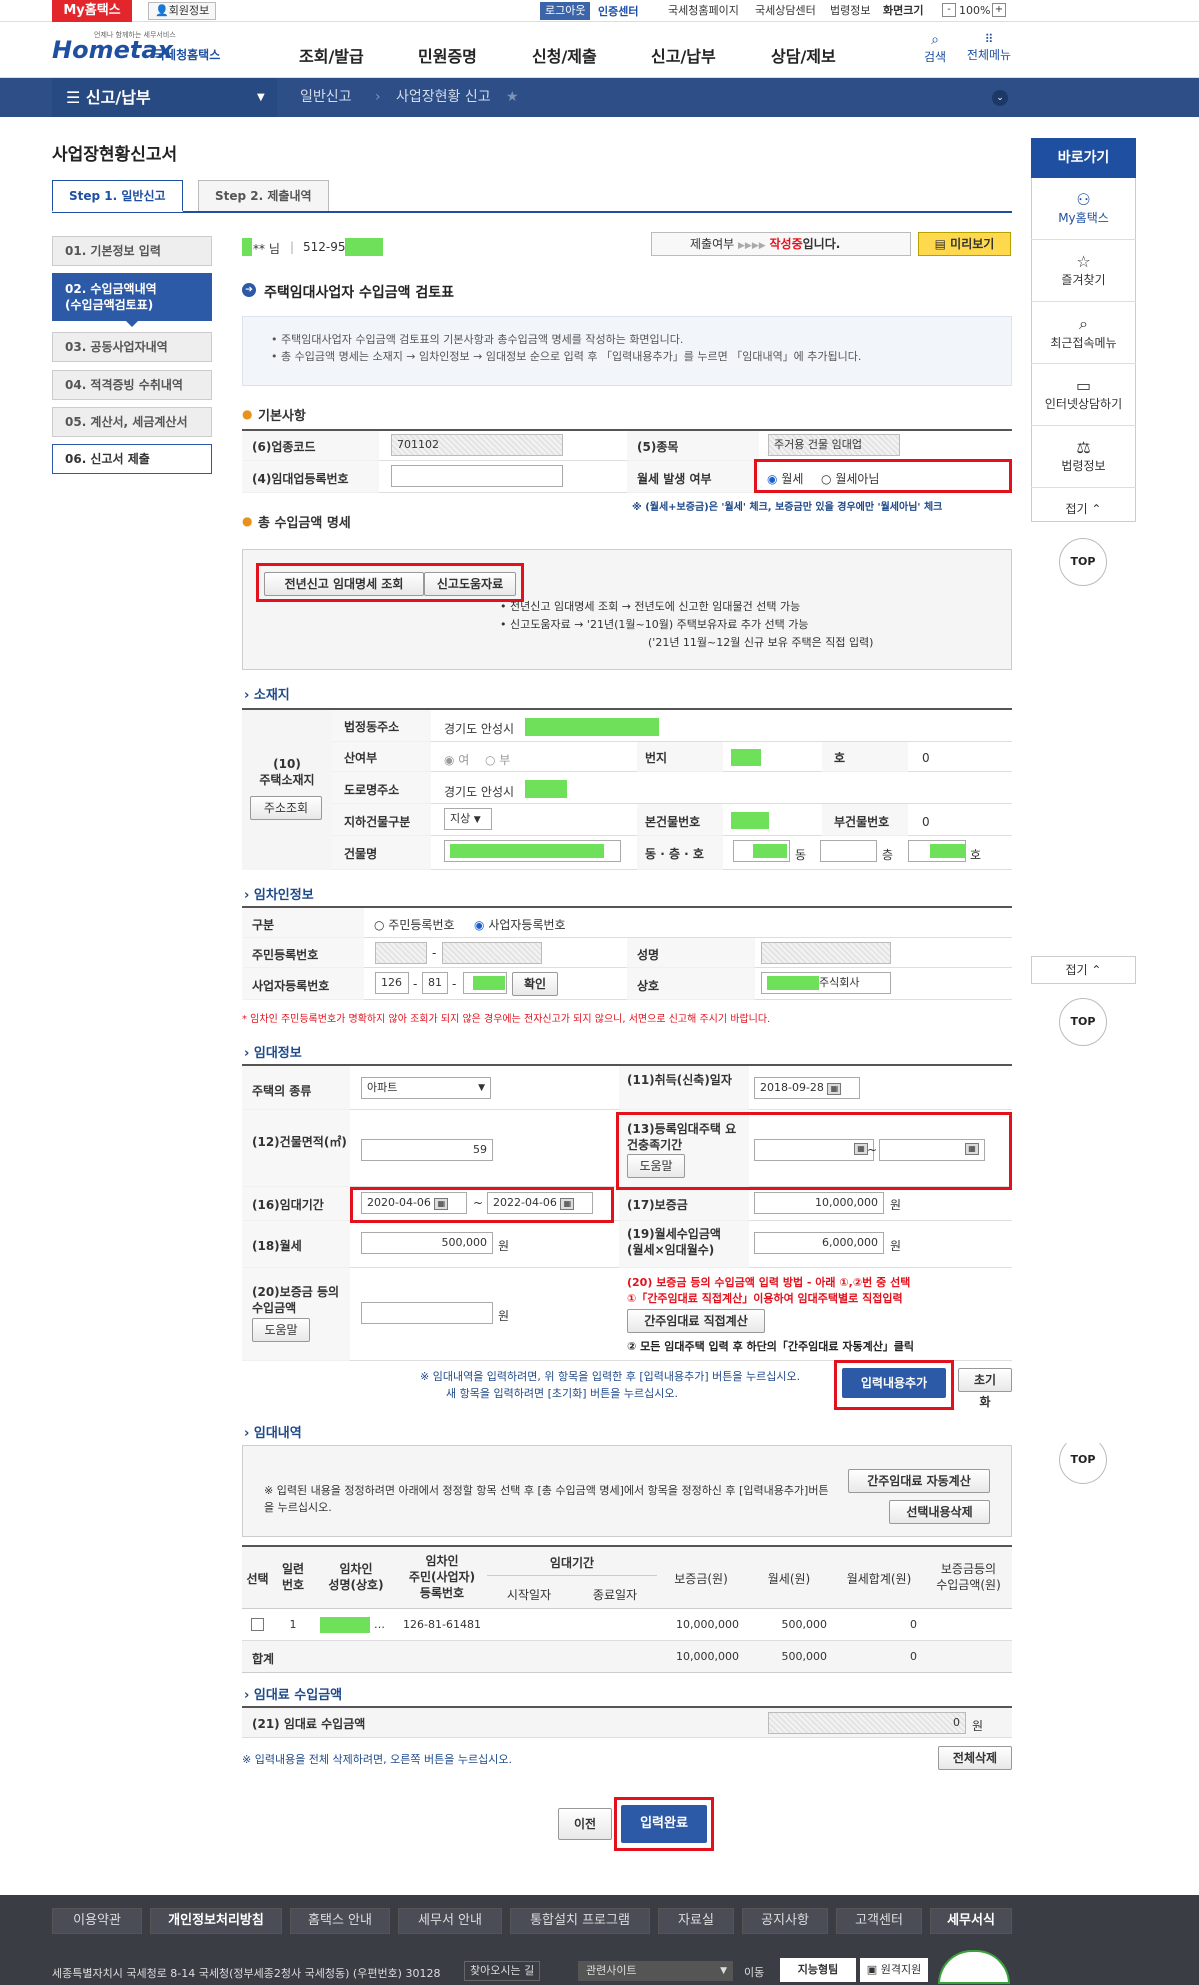 Image resolution: width=1199 pixels, height=1985 pixels. What do you see at coordinates (656, 1166) in the screenshot?
I see `reg-period-help-button: 도움말` at bounding box center [656, 1166].